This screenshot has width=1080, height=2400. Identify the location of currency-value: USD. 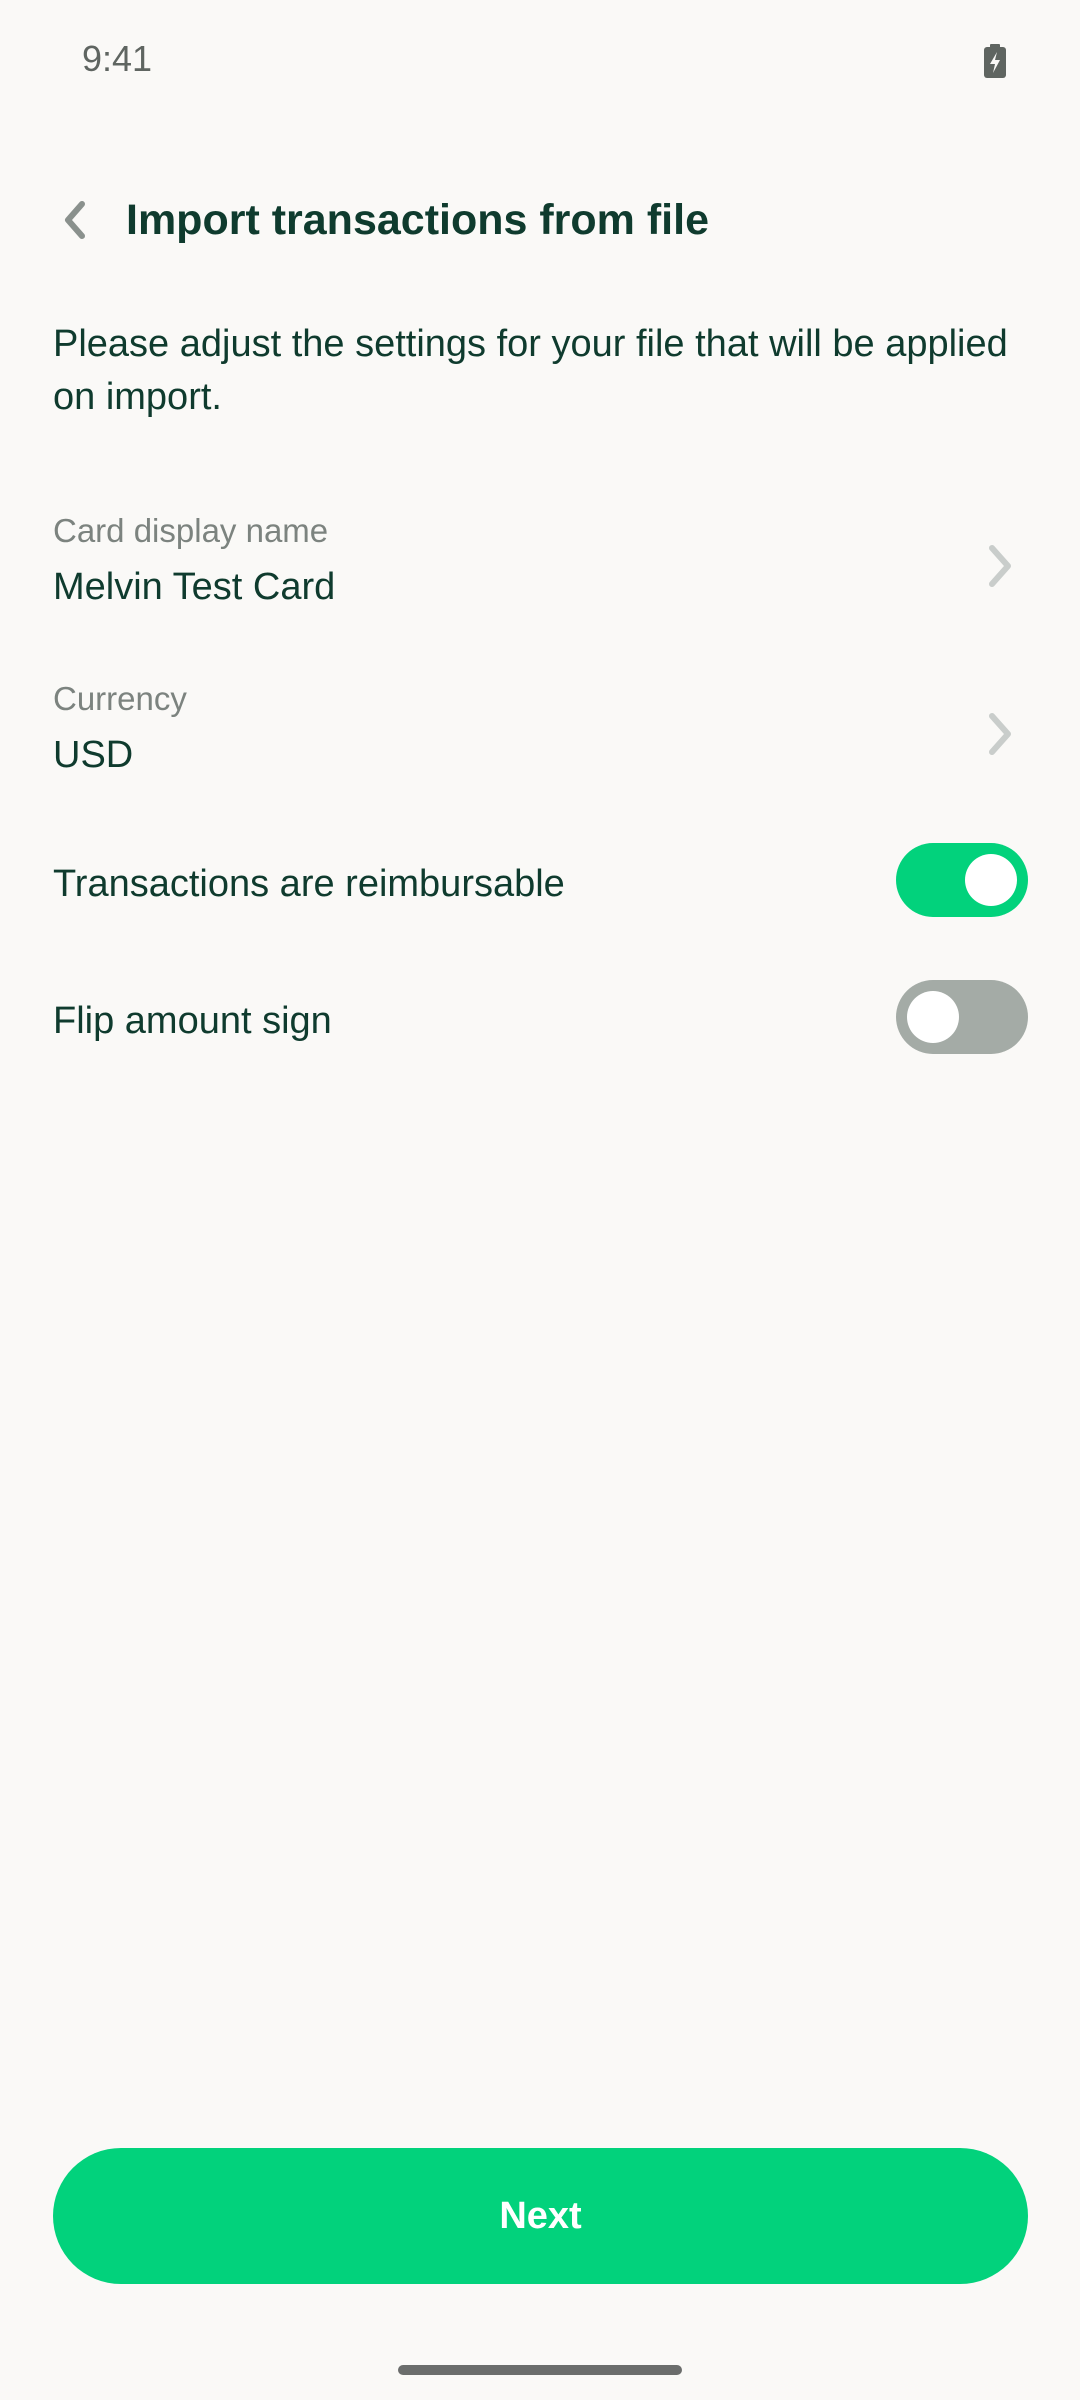
(93, 755).